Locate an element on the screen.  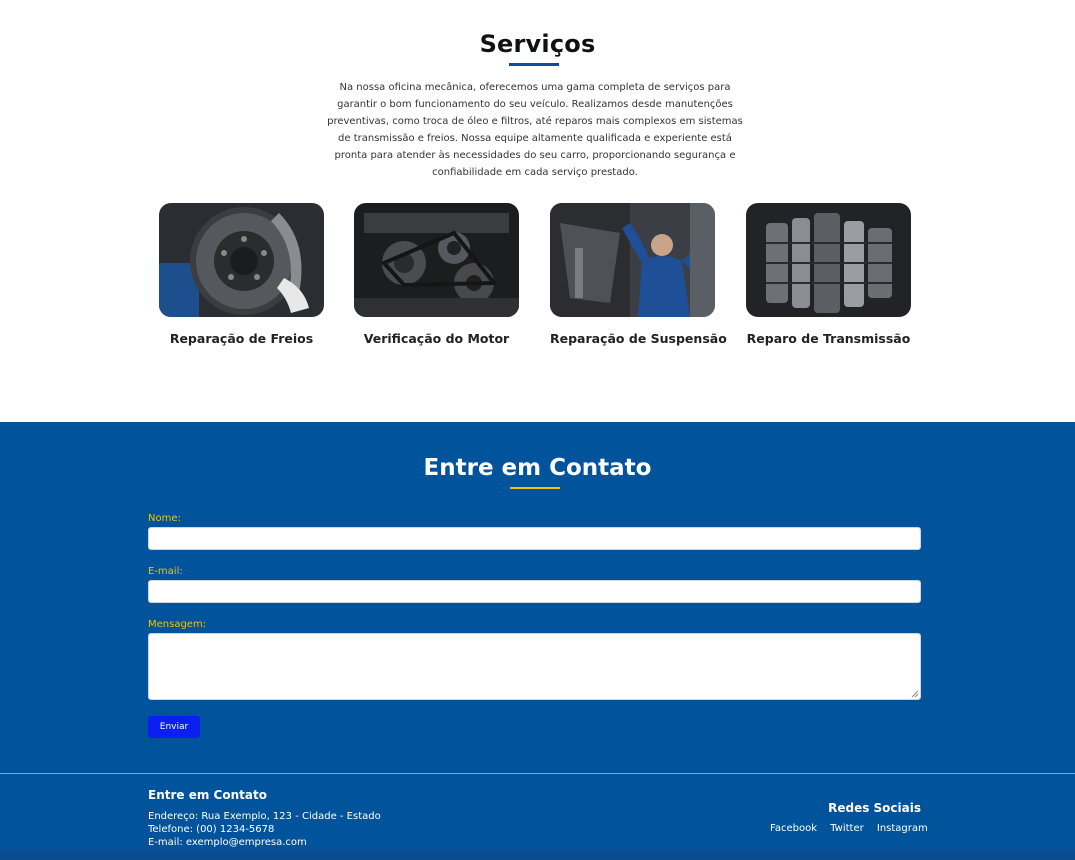
engine-photo is located at coordinates (436, 260).